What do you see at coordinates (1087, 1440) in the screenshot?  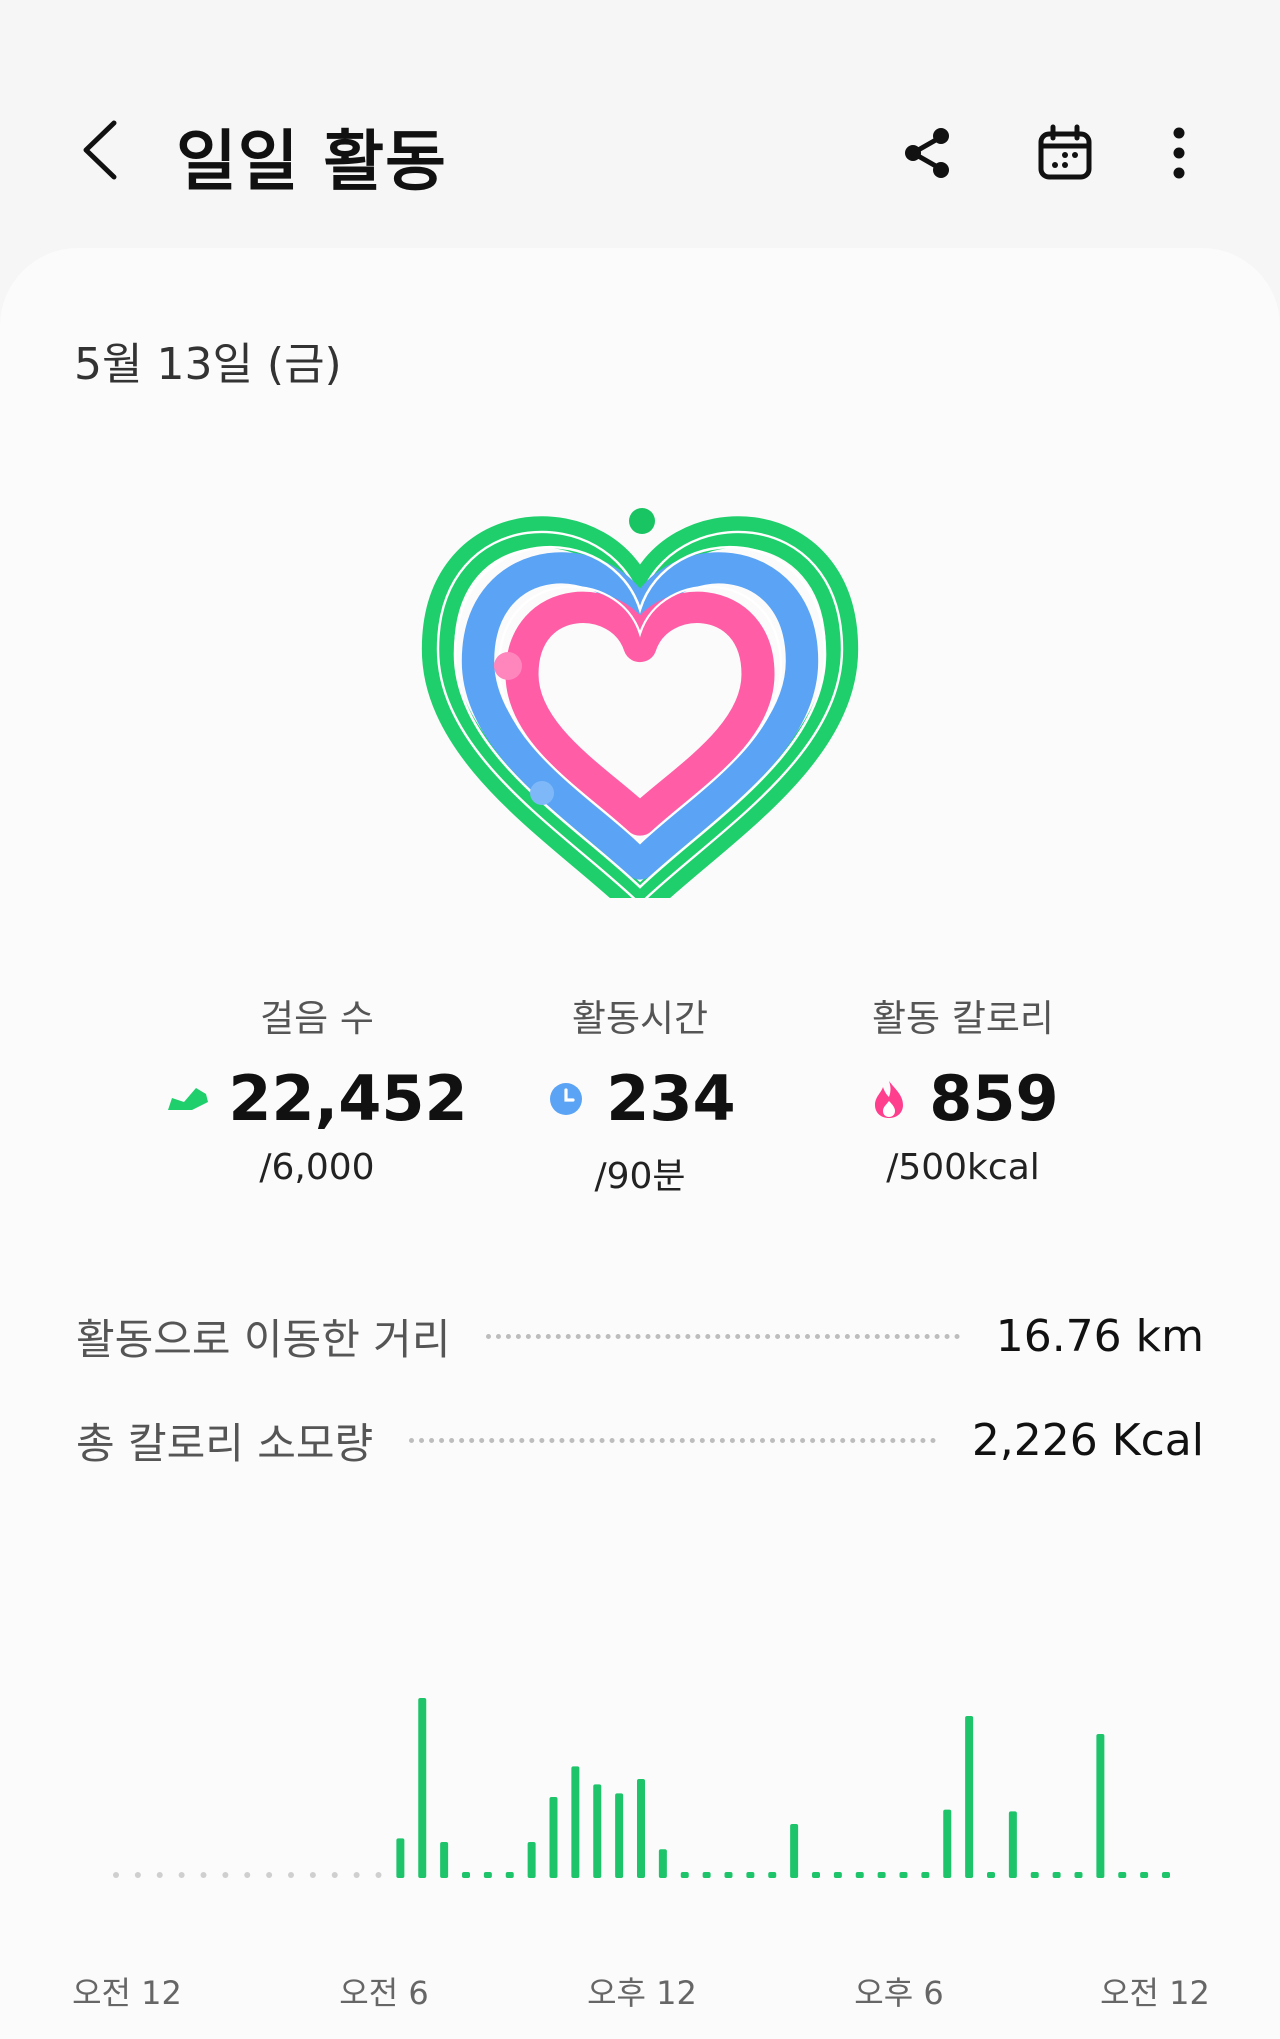 I see `total-calories-value: 2,226 Kcal` at bounding box center [1087, 1440].